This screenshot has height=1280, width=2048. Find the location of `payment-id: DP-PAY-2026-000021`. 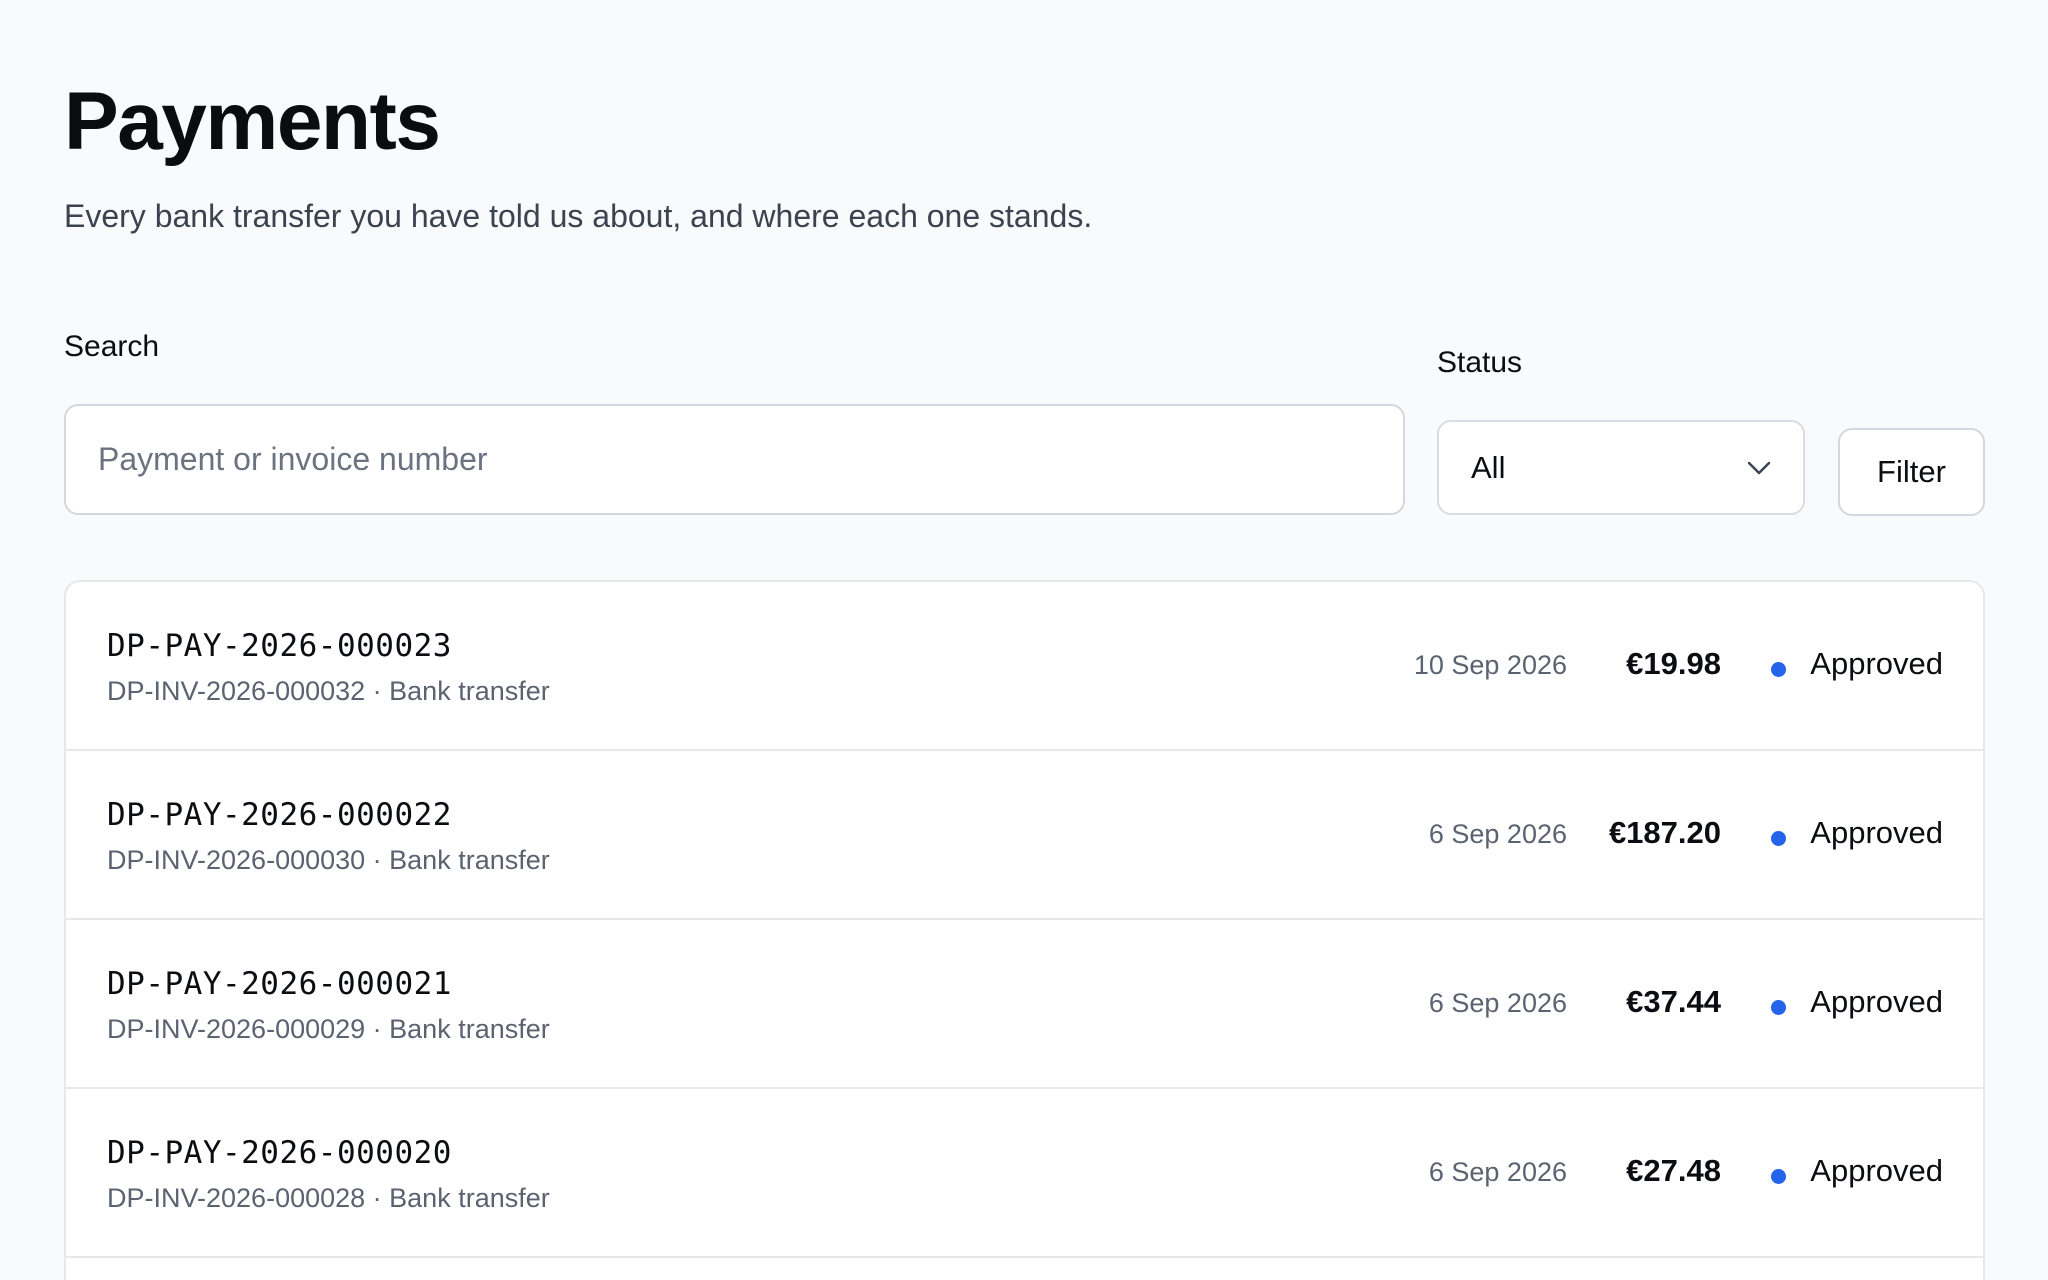

payment-id: DP-PAY-2026-000021 is located at coordinates (279, 984).